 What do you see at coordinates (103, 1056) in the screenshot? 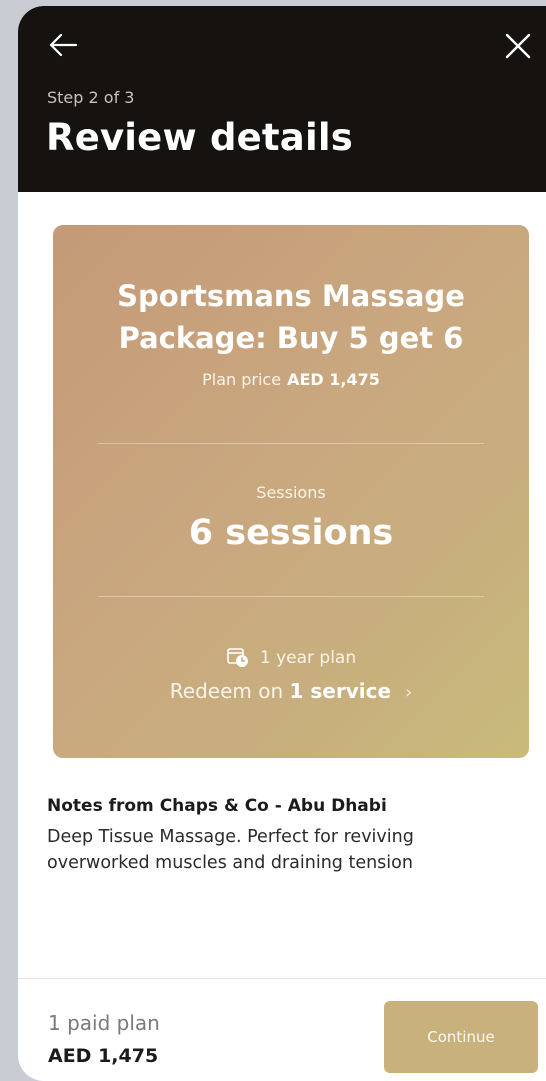
I see `total-price: AED 1,475` at bounding box center [103, 1056].